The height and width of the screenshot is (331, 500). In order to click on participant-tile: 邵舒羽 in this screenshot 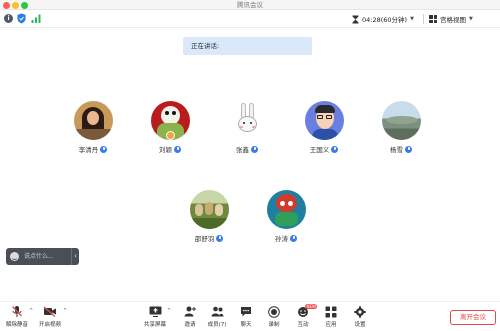, I will do `click(209, 216)`.